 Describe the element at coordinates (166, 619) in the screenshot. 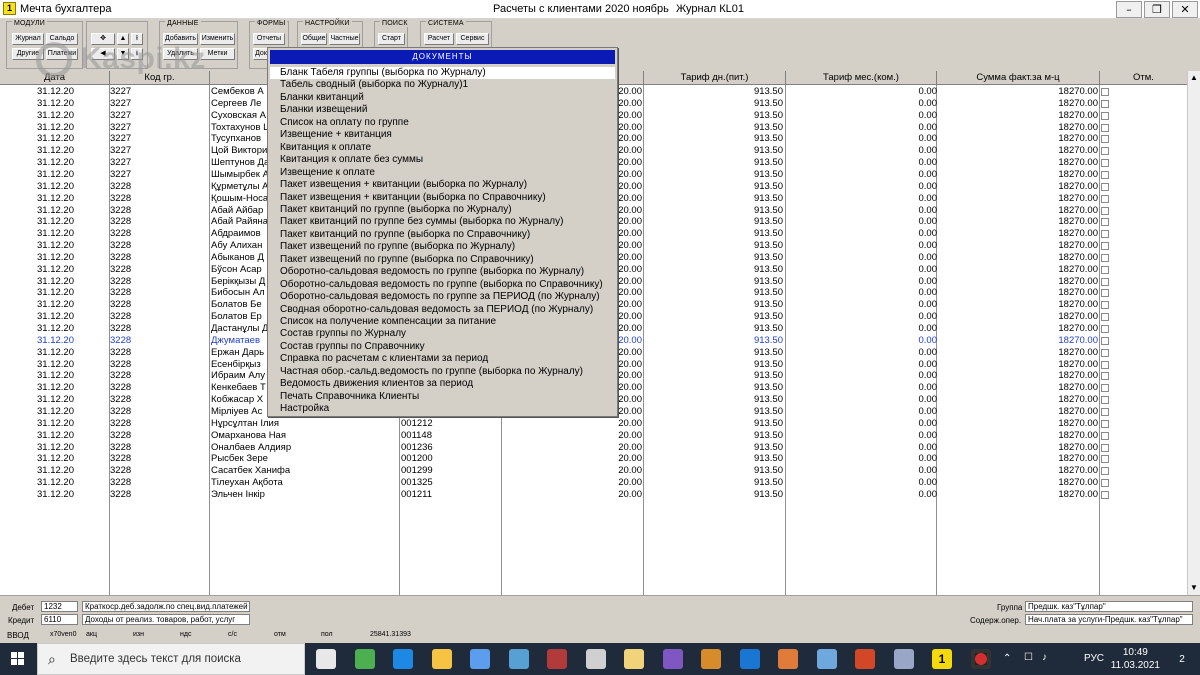

I see `credit-desc-field: Доходы от реализ. товаров, работ, услуг` at that location.